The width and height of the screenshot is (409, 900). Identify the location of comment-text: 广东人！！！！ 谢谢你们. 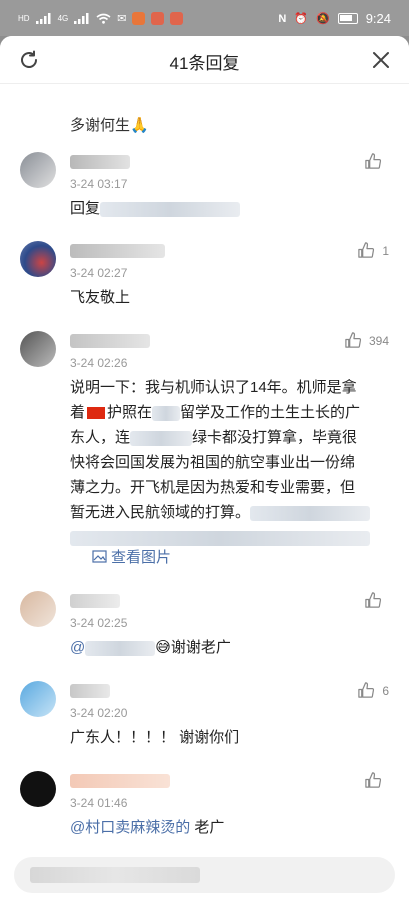
(155, 737).